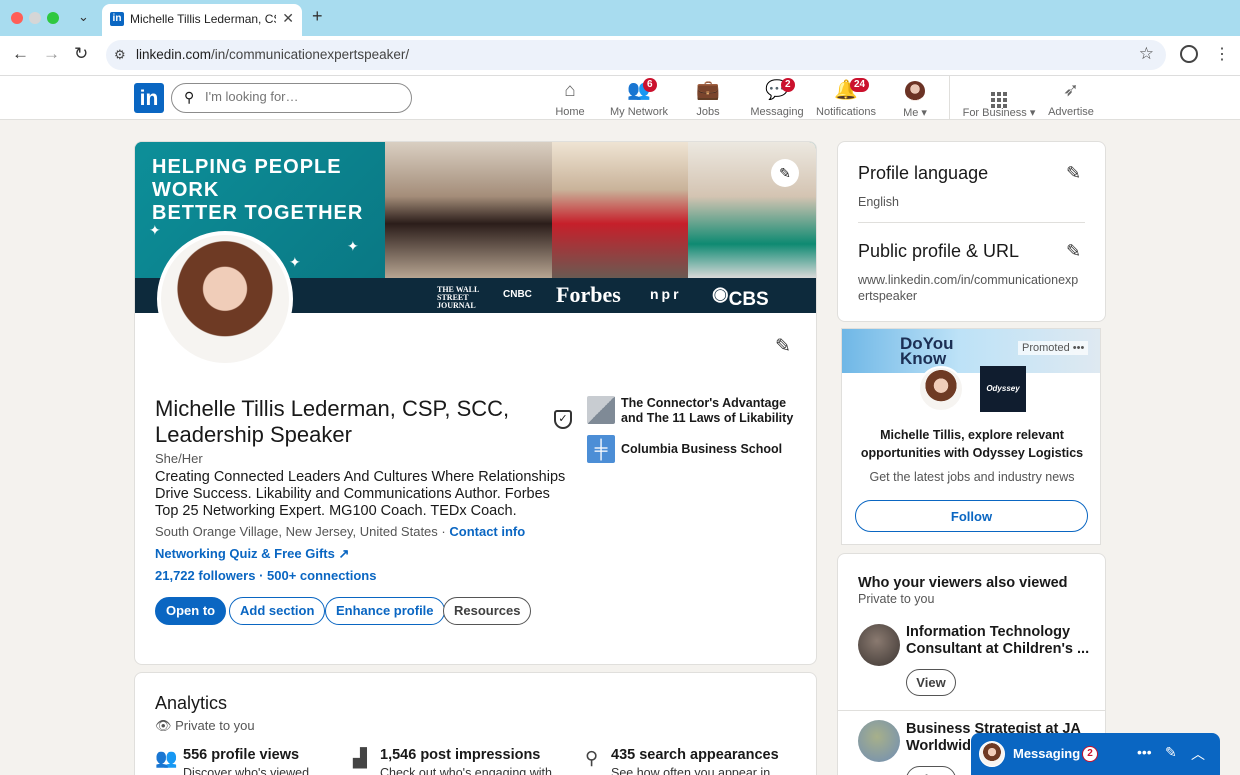  I want to click on followers-connections: 21,722 followers · 500+ connections, so click(266, 575).